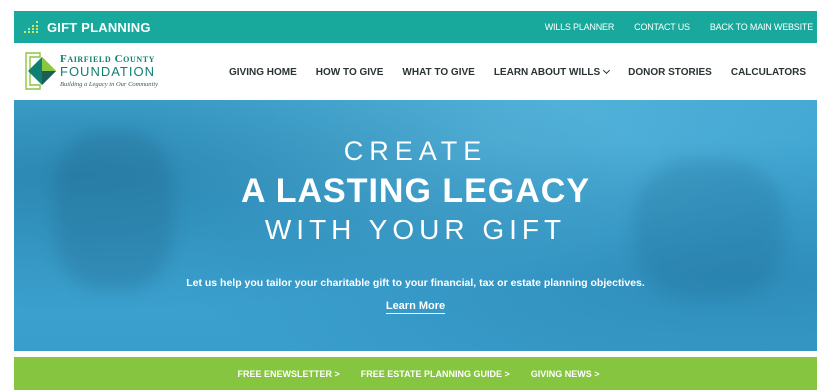 Image resolution: width=817 pixels, height=390 pixels. I want to click on nav-calculators: CALCULATORS, so click(768, 72).